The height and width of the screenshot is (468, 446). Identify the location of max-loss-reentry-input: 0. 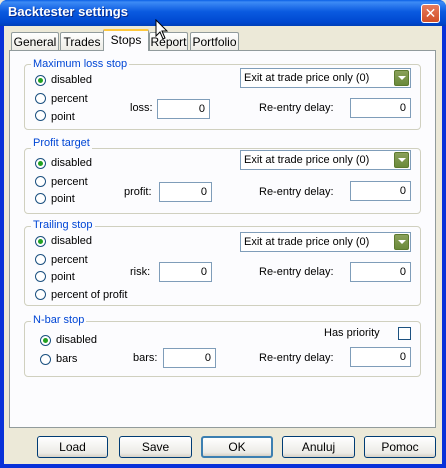
(380, 108).